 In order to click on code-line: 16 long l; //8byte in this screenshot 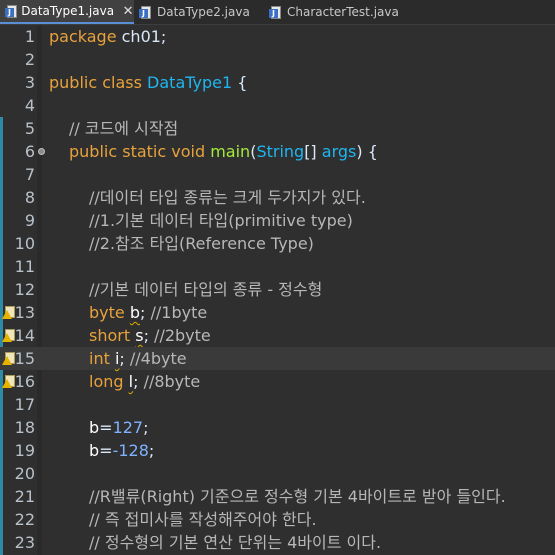, I will do `click(277, 381)`.